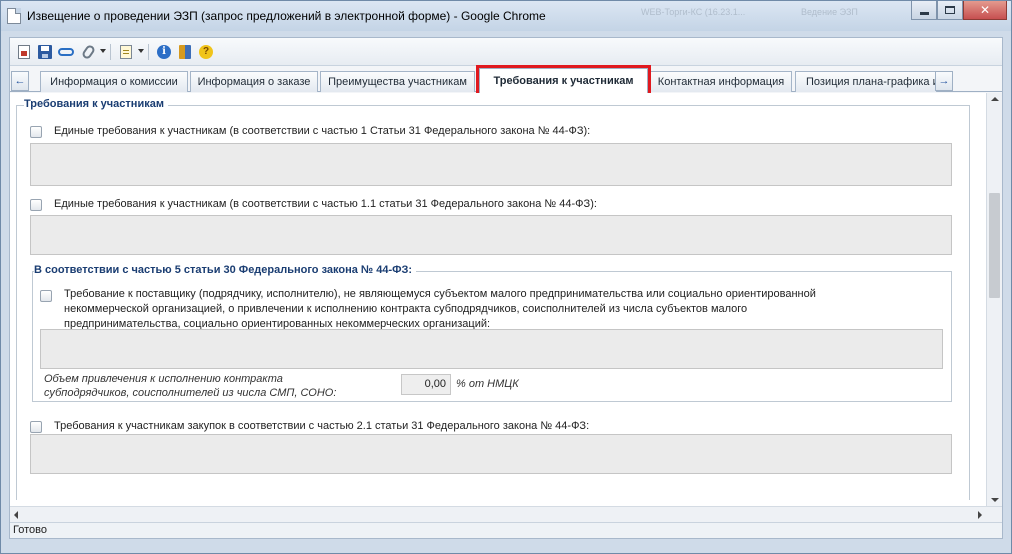  I want to click on close-button: ✕, so click(985, 10).